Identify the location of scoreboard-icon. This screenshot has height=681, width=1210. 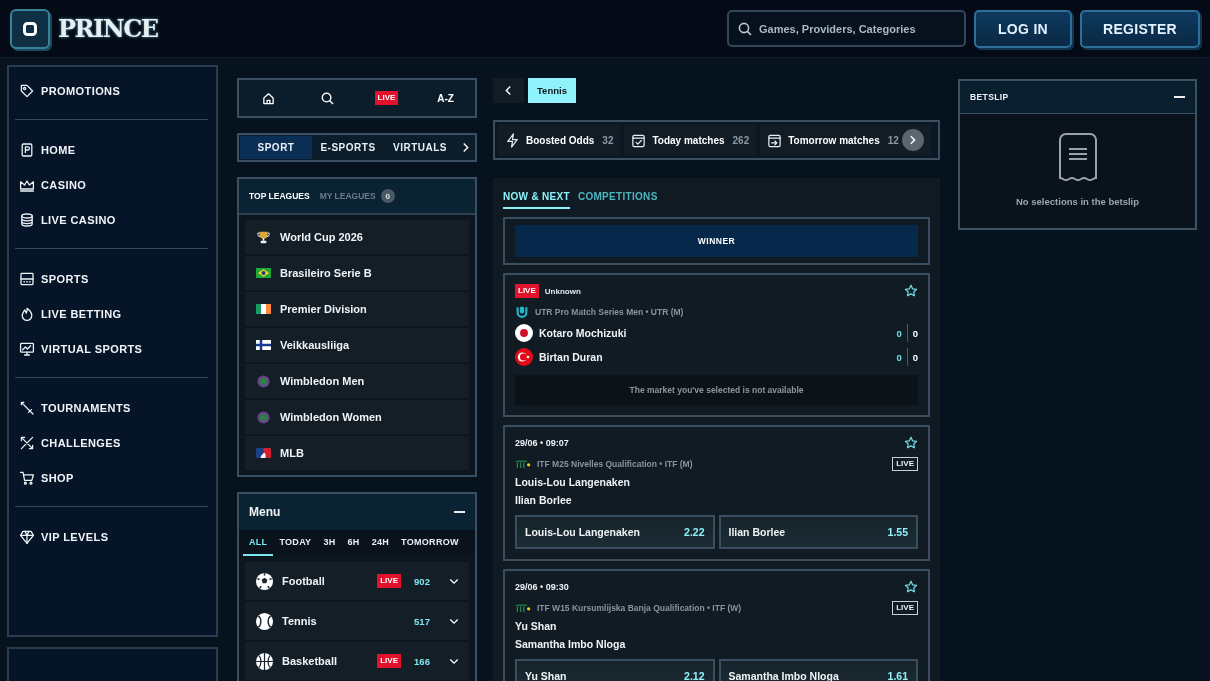
(27, 278).